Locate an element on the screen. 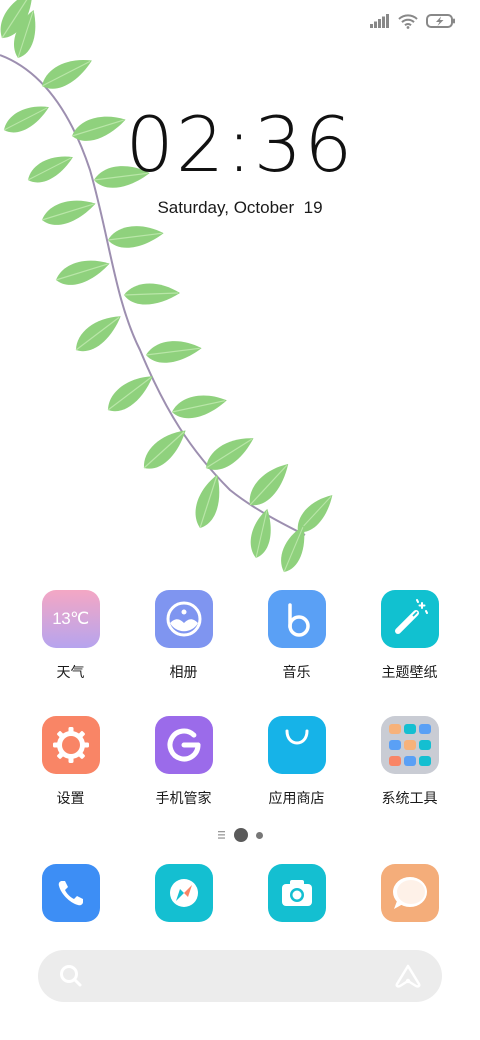 The height and width of the screenshot is (1040, 480). dock-app-phone is located at coordinates (70, 893).